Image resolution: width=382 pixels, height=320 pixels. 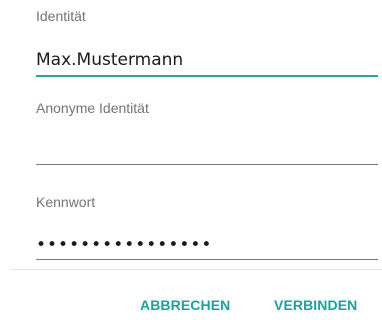 I want to click on connect-button: VERBINDEN, so click(x=315, y=305).